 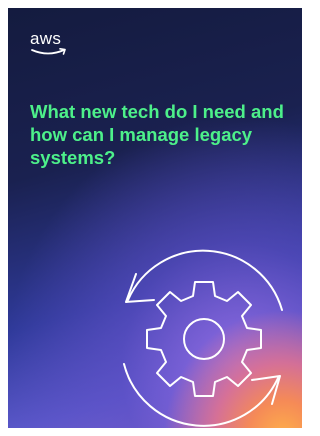 What do you see at coordinates (46, 38) in the screenshot?
I see `logo-text: aws` at bounding box center [46, 38].